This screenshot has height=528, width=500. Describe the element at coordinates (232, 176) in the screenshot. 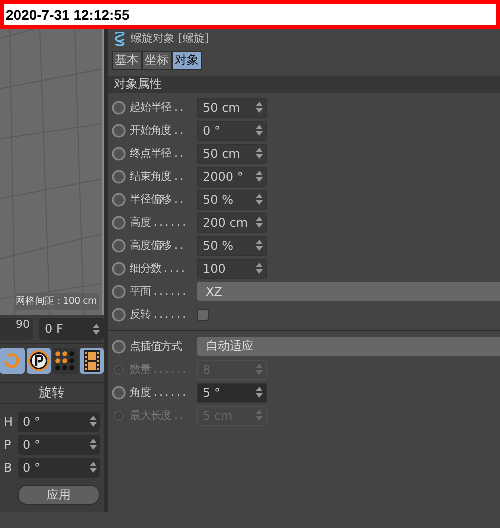

I see `number-field: 2000 °` at that location.